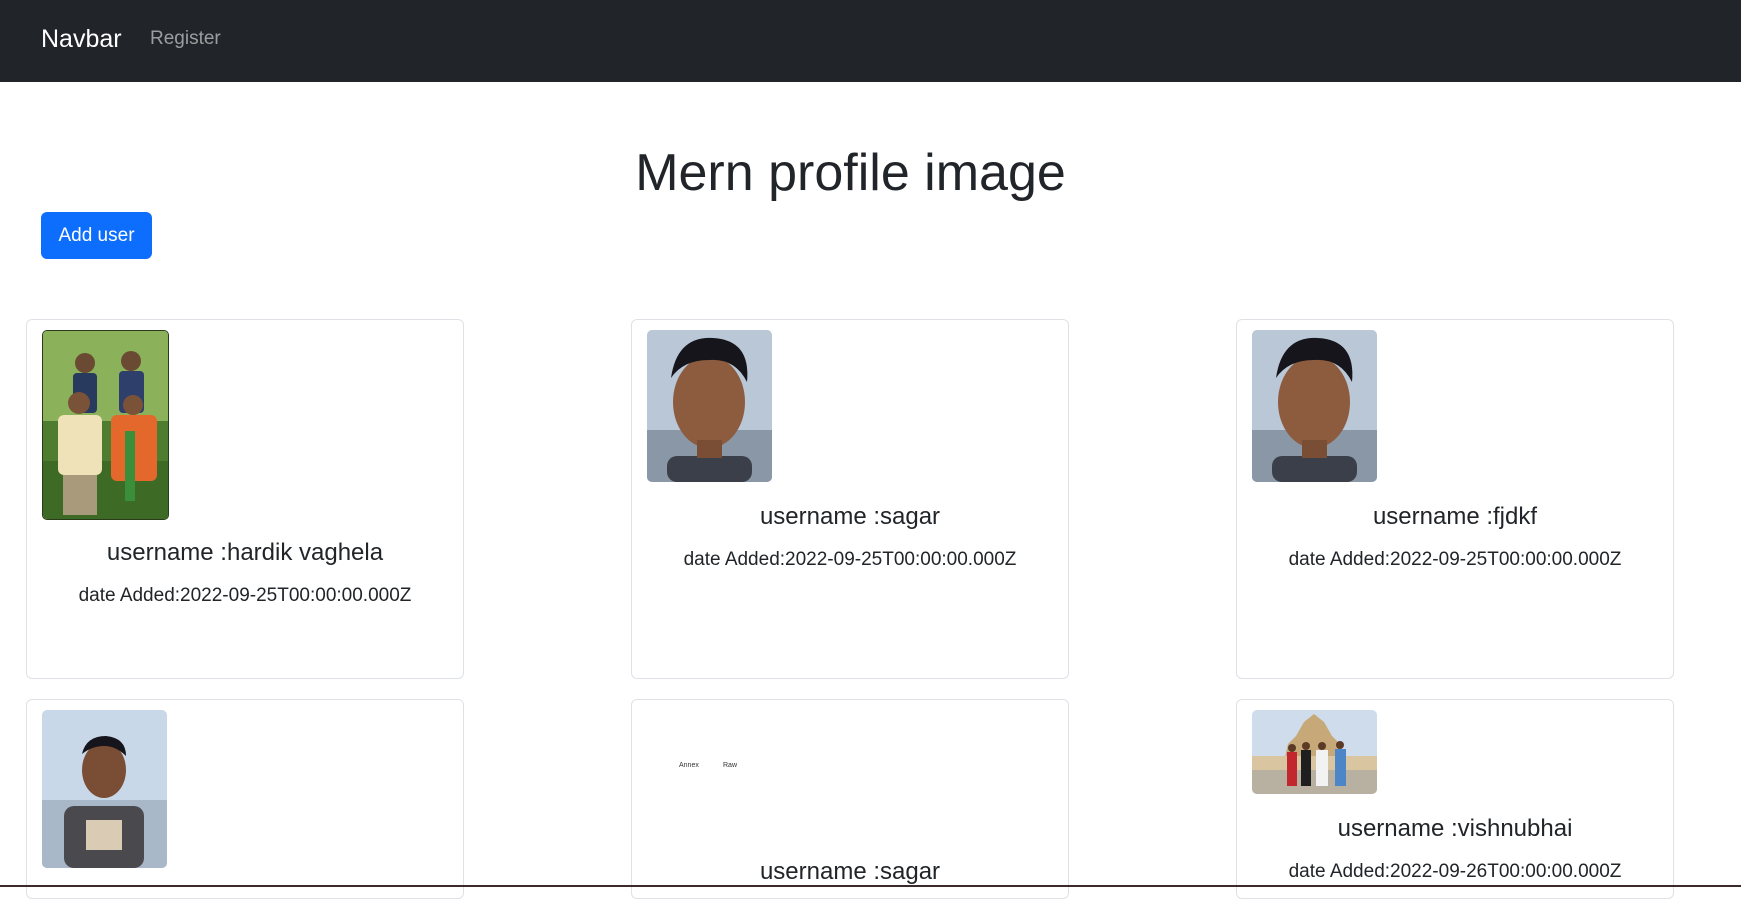 This screenshot has width=1741, height=899. Describe the element at coordinates (689, 765) in the screenshot. I see `photo-text: Annex` at that location.